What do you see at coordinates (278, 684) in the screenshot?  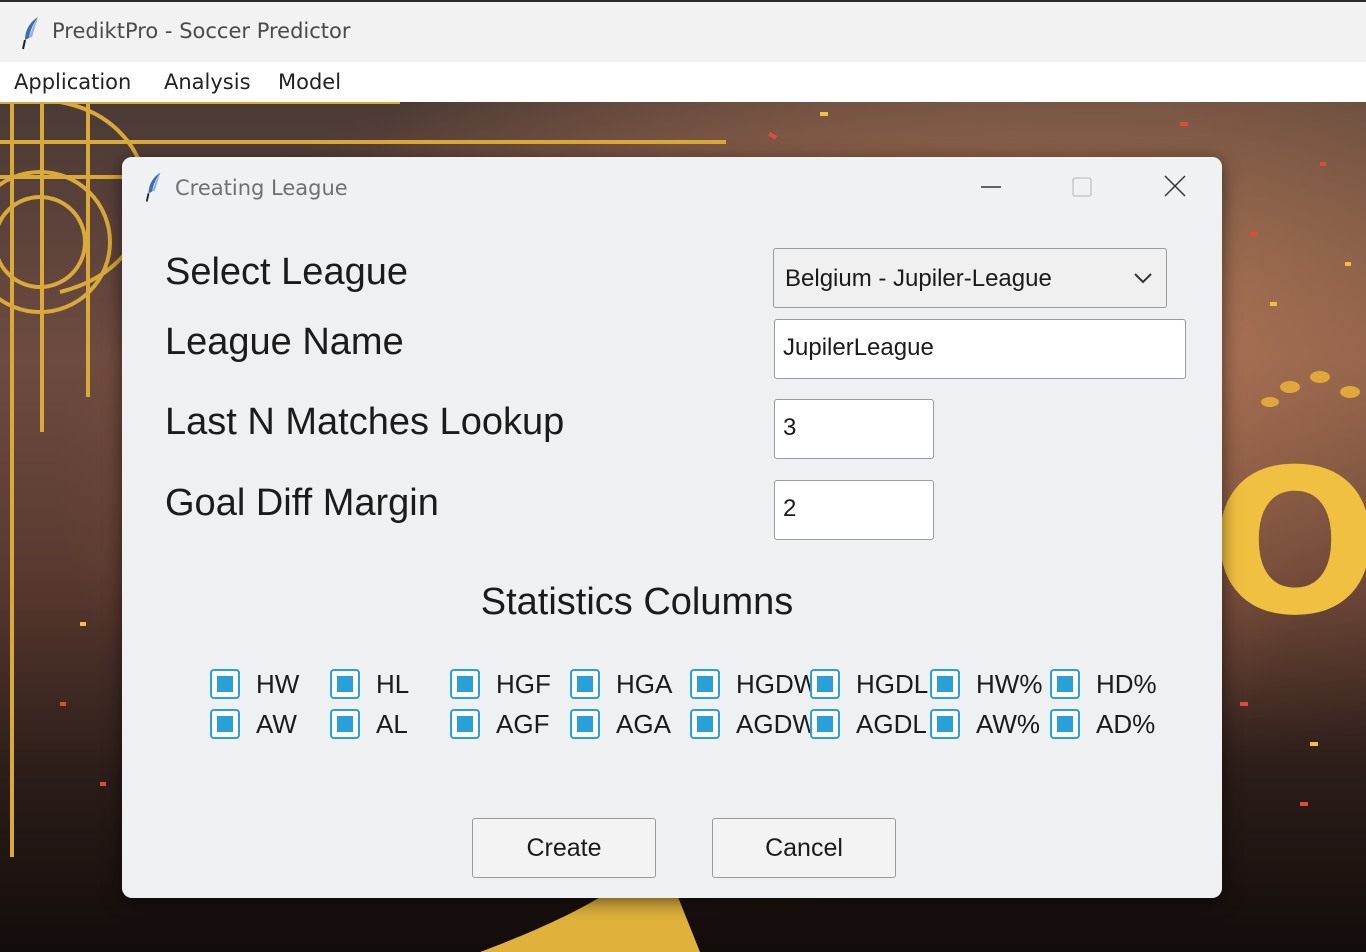 I see `stat-checkbox-label: HW` at bounding box center [278, 684].